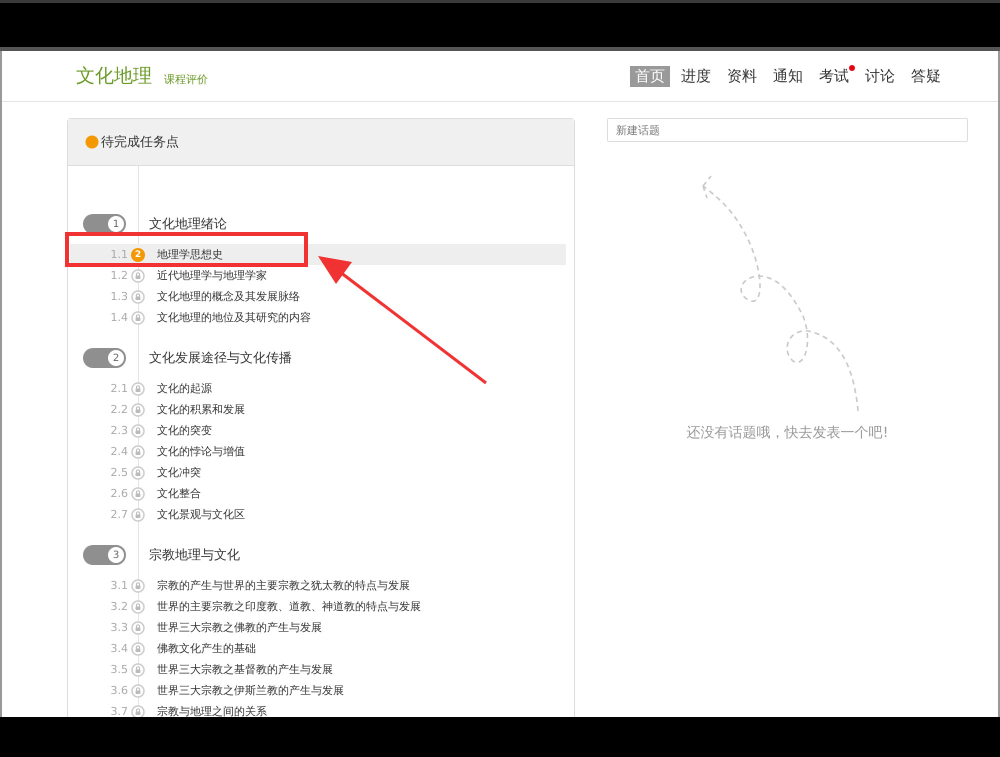 The width and height of the screenshot is (1000, 757). I want to click on lesson-row: 3.3 世界三大宗教之佛教的产生与发展, so click(318, 627).